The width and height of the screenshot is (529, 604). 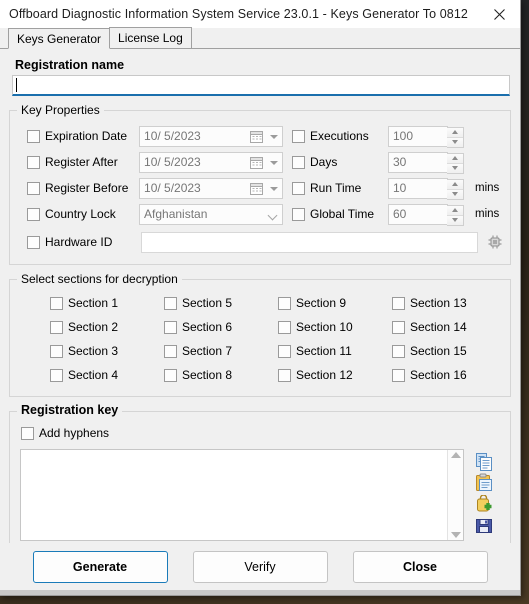 What do you see at coordinates (33, 162) in the screenshot?
I see `checkbox-register-after` at bounding box center [33, 162].